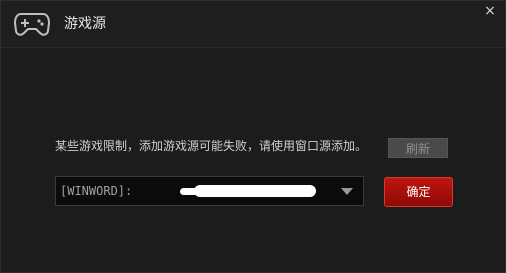 This screenshot has height=273, width=506. I want to click on window-title: 游戏源, so click(85, 24).